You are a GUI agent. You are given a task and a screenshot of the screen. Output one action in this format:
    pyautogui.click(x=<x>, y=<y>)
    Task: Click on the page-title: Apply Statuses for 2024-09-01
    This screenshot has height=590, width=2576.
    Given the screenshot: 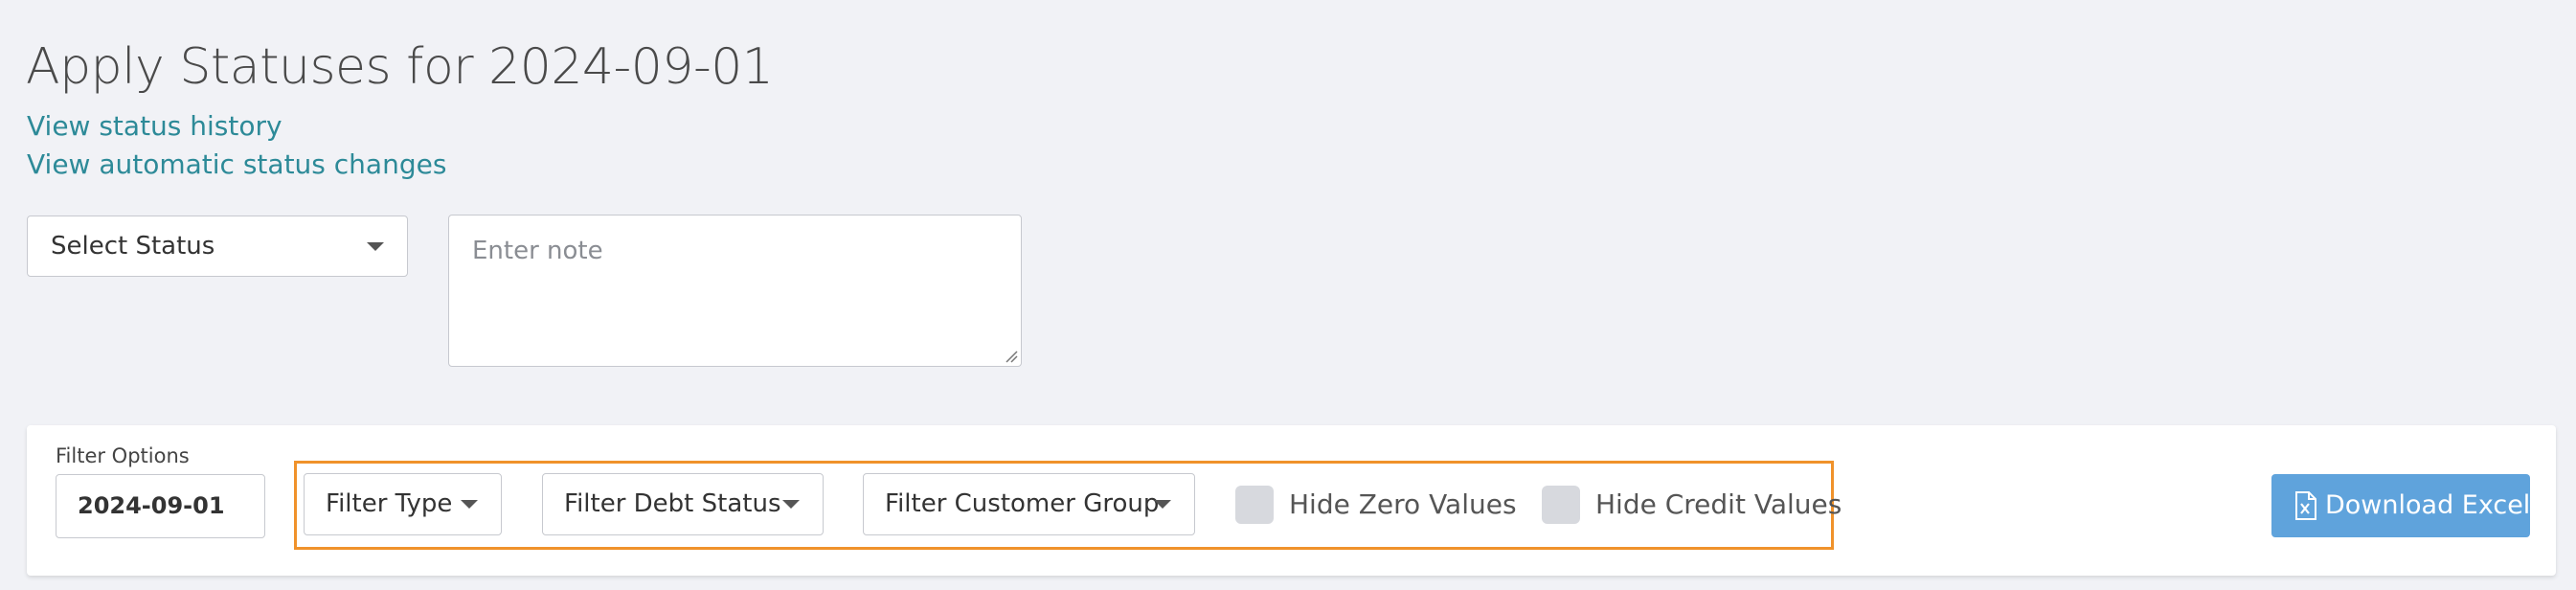 What is the action you would take?
    pyautogui.click(x=400, y=67)
    